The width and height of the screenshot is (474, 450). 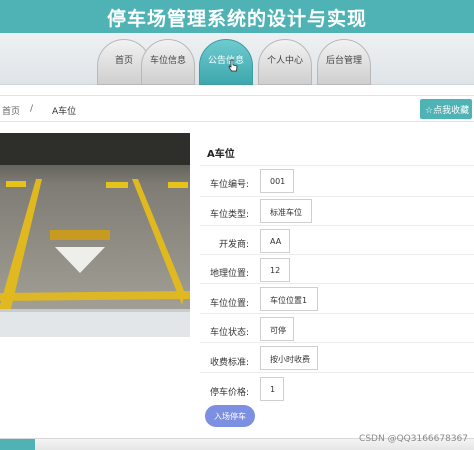 I want to click on breadcrumb-home: 首页, so click(x=11, y=110).